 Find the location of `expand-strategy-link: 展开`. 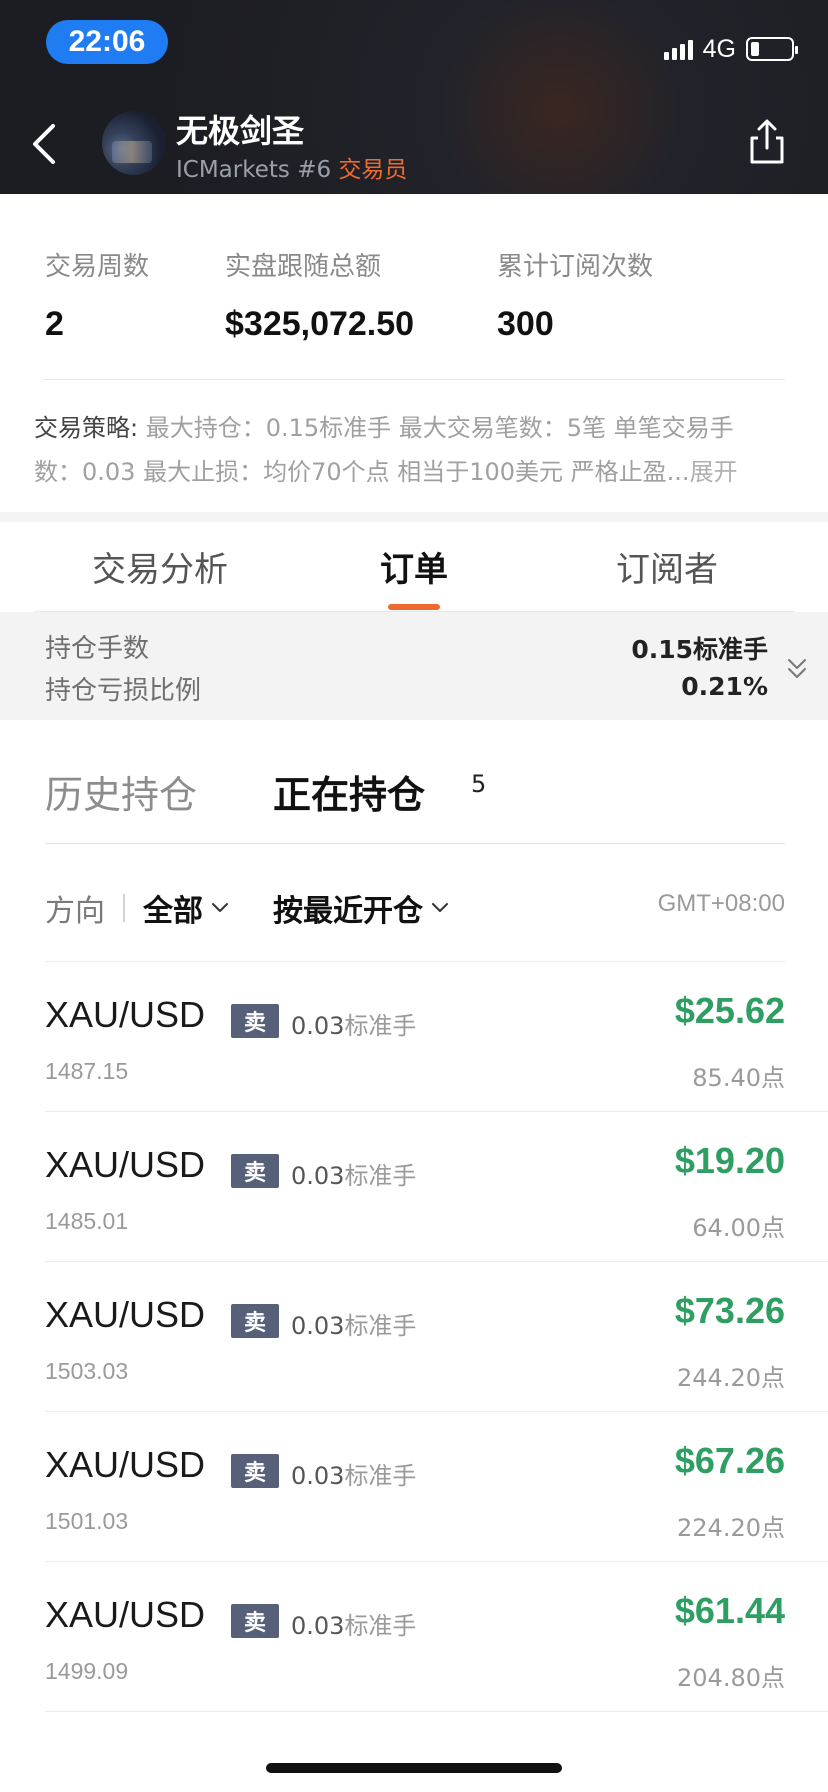

expand-strategy-link: 展开 is located at coordinates (714, 472).